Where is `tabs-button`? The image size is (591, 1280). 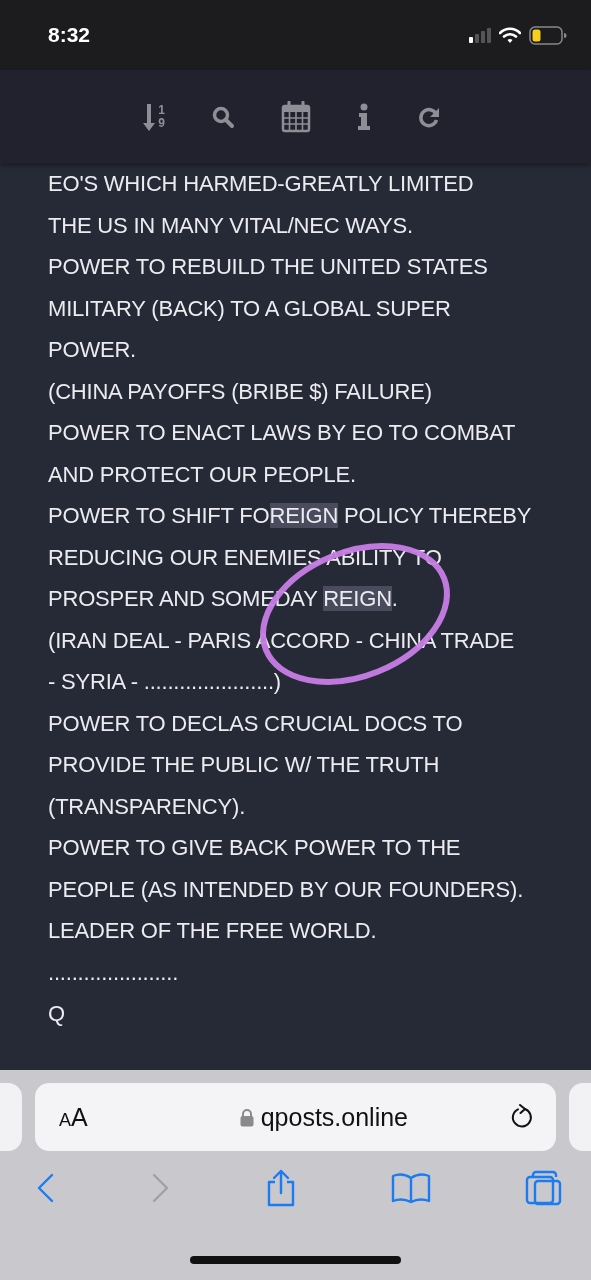
tabs-button is located at coordinates (544, 1188).